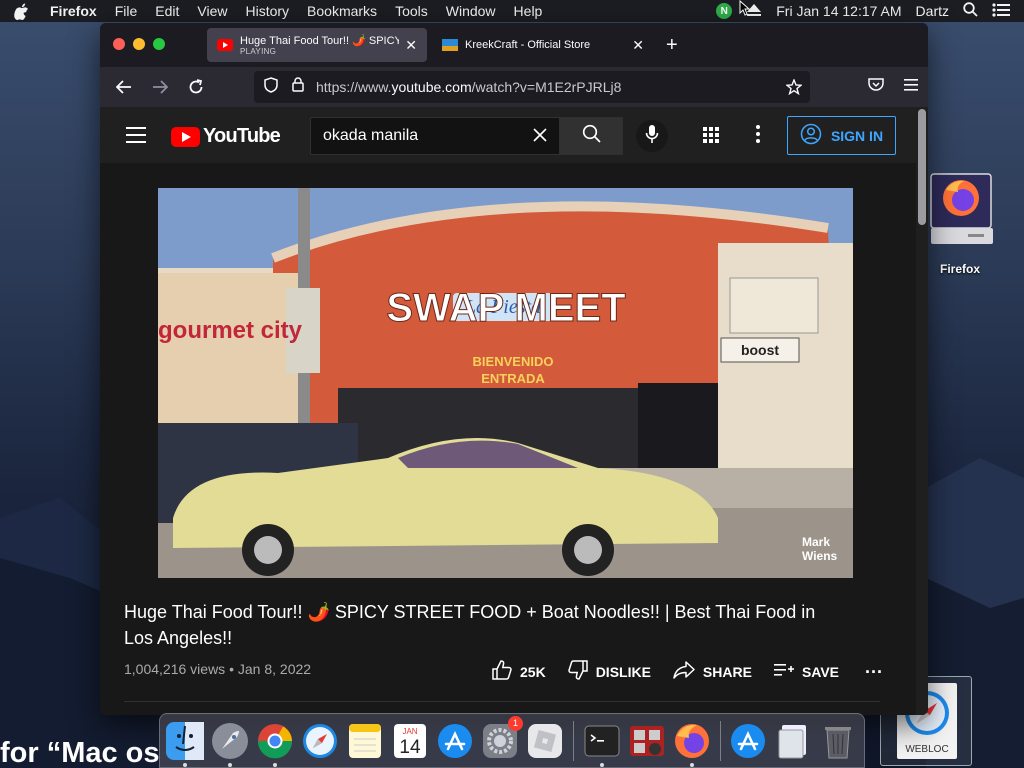 This screenshot has height=768, width=1024. Describe the element at coordinates (811, 135) in the screenshot. I see `account-icon` at that location.